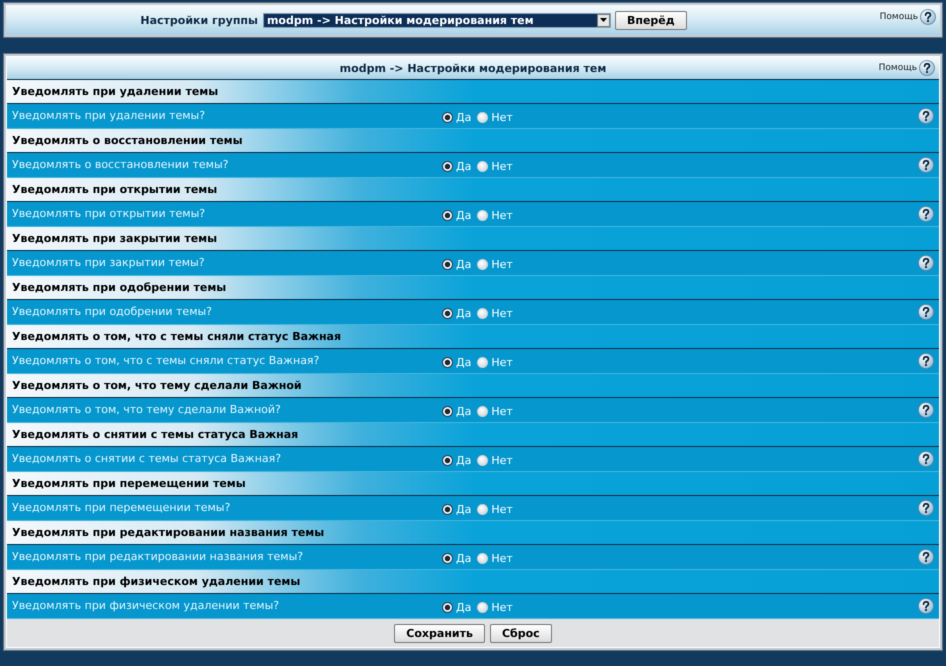 Image resolution: width=946 pixels, height=666 pixels. Describe the element at coordinates (122, 507) in the screenshot. I see `setting-label: Уведомлять при перемещении темы?` at that location.